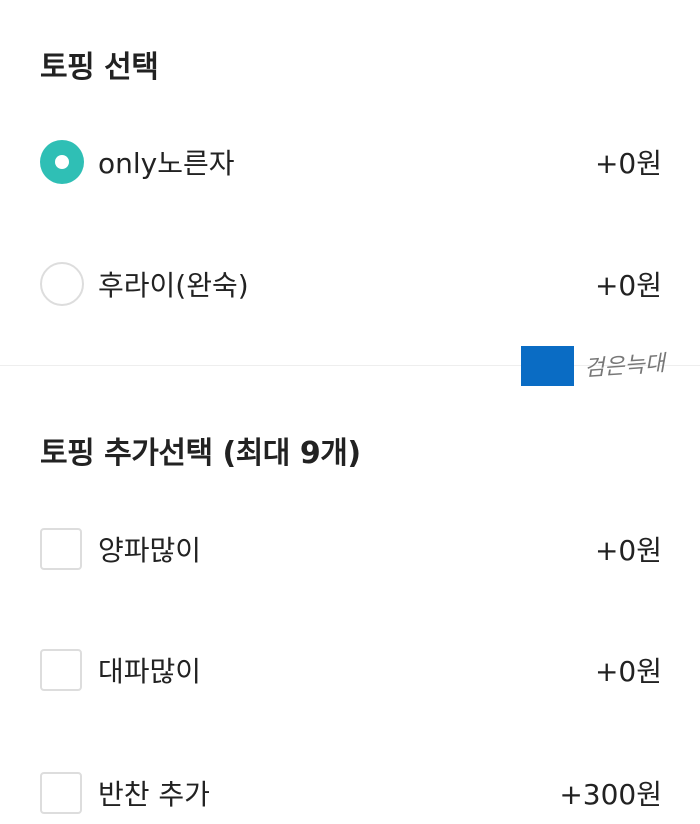  Describe the element at coordinates (99, 67) in the screenshot. I see `topping-select-title: 토핑 선택` at that location.